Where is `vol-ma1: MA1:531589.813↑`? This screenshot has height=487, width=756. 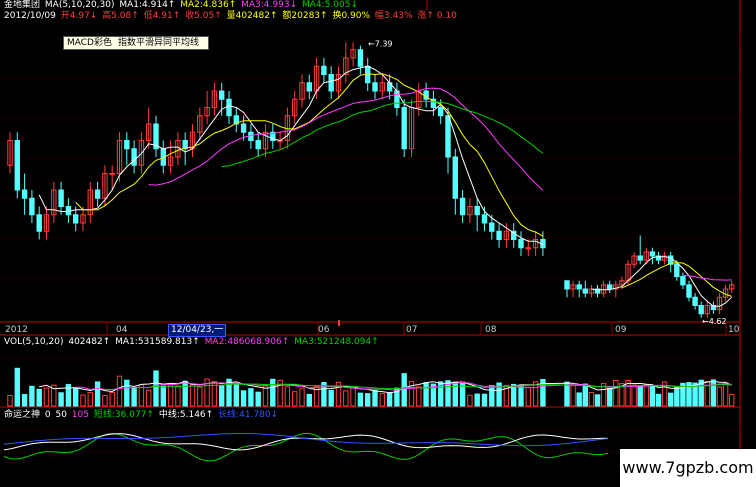 vol-ma1: MA1:531589.813↑ is located at coordinates (157, 342).